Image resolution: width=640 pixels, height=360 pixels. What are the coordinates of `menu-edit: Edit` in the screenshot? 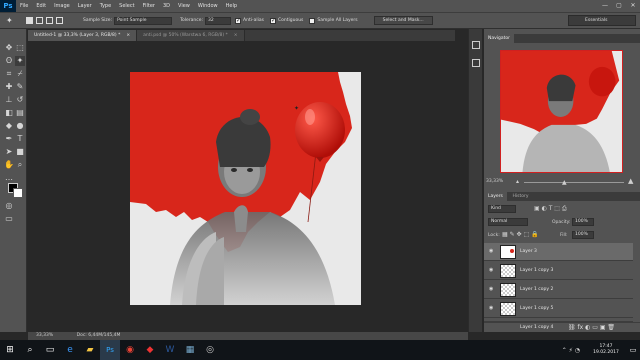 It's located at (41, 6).